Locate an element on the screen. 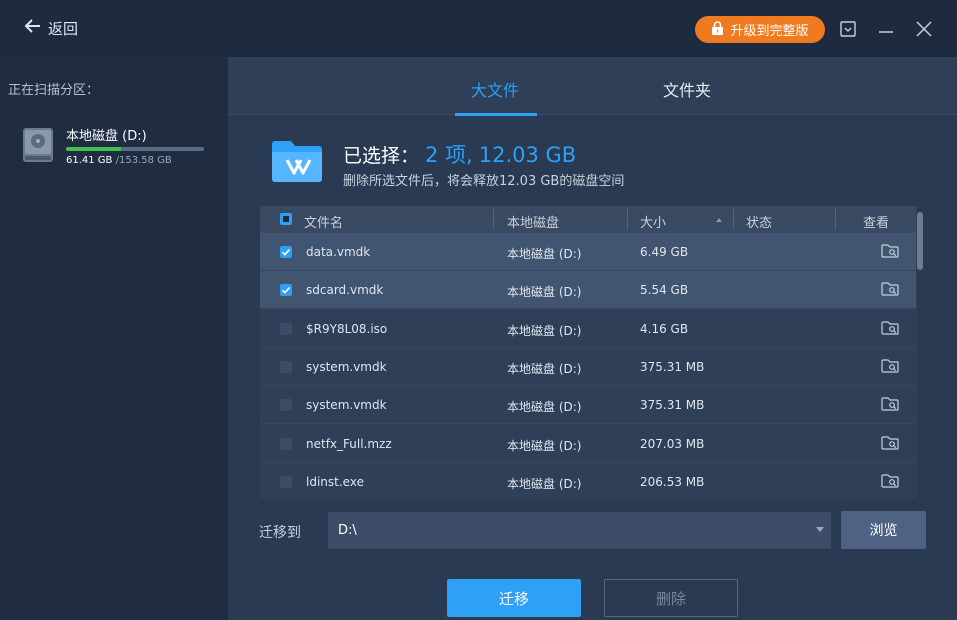 The height and width of the screenshot is (620, 957). arrow-left-icon is located at coordinates (33, 28).